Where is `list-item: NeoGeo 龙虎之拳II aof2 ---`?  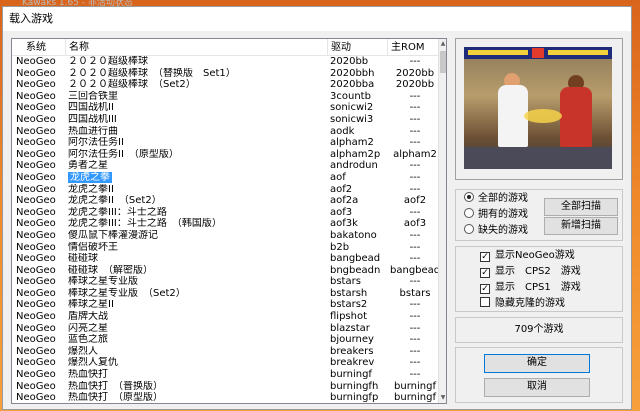 list-item: NeoGeo 龙虎之拳II aof2 --- is located at coordinates (226, 190).